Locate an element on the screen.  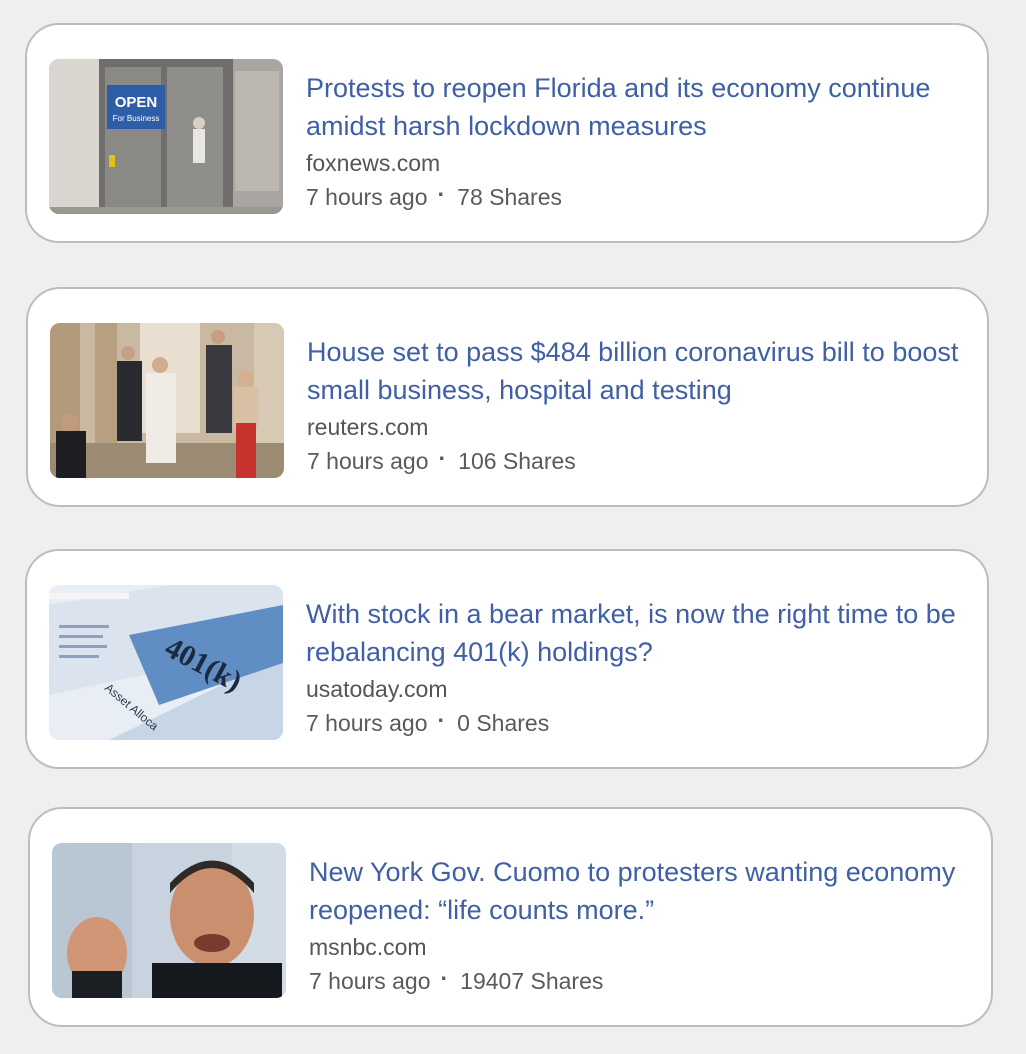
sign-business-text: For Business is located at coordinates (136, 118).